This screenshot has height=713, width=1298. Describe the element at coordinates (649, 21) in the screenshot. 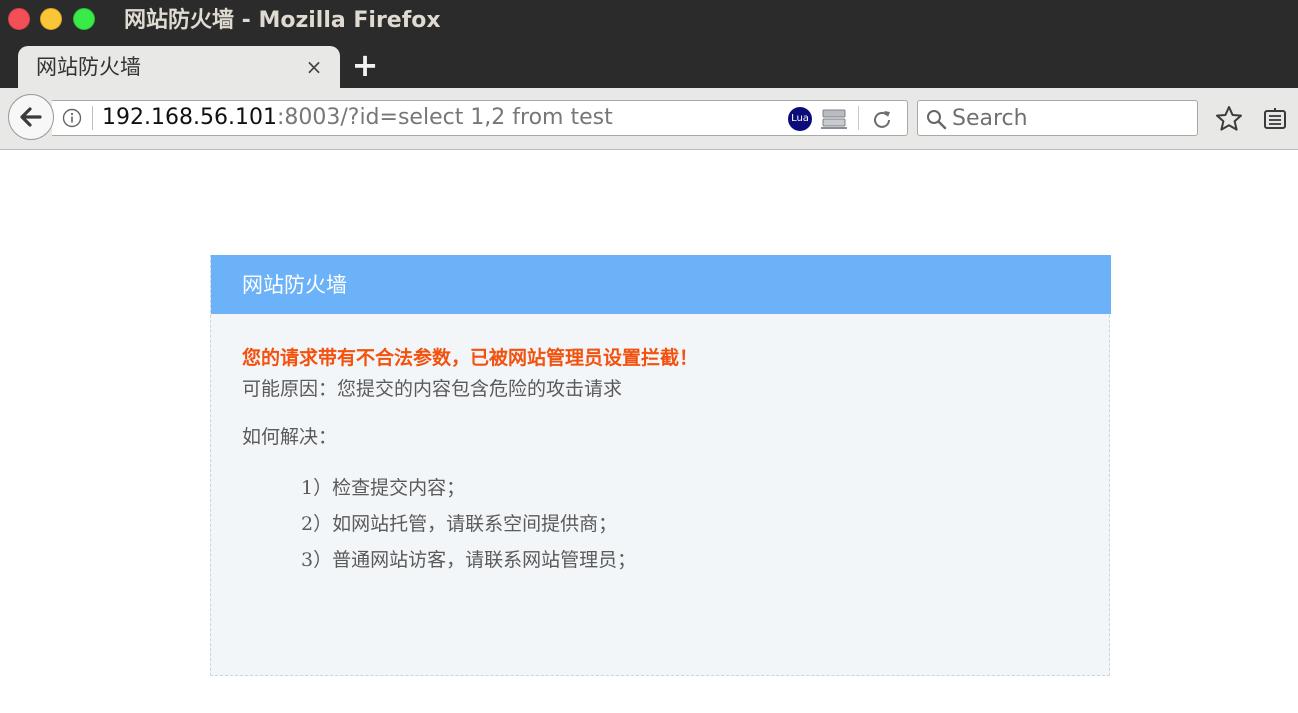

I see `window-titlebar: 网站防火墙 - Mozilla Firefox` at that location.